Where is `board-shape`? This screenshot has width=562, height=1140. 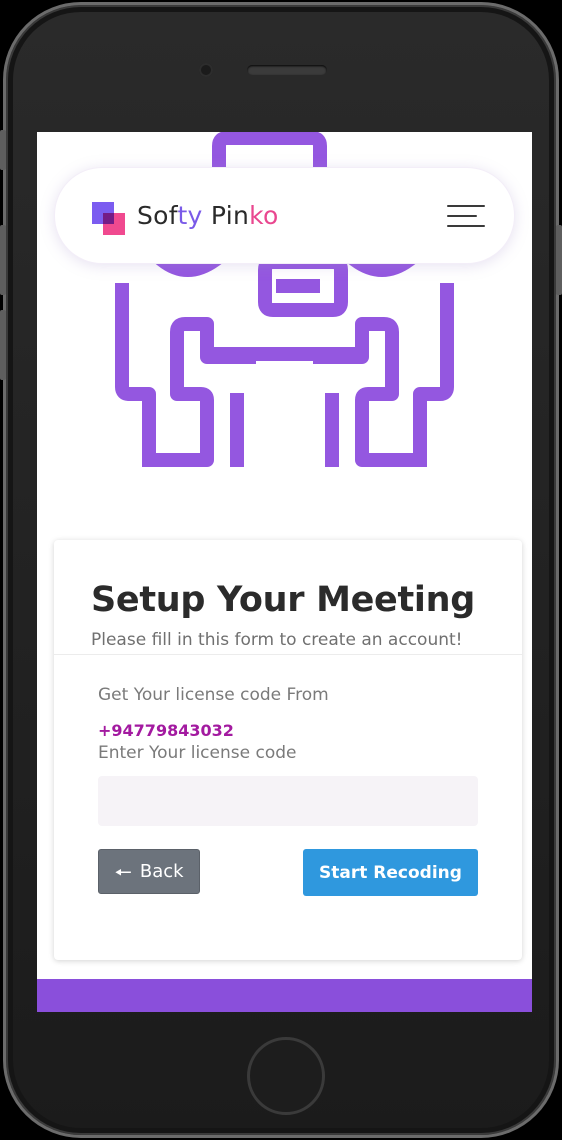
board-shape is located at coordinates (269, 151).